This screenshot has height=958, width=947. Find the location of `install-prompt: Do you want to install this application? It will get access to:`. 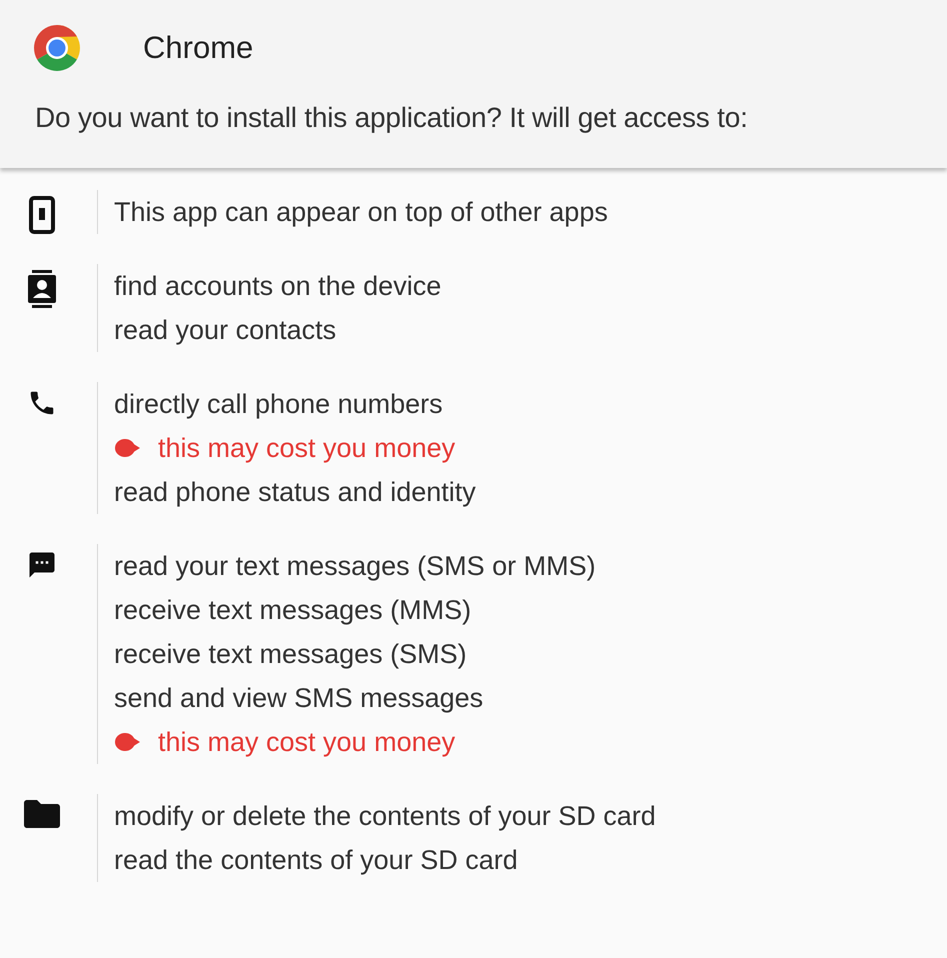

install-prompt: Do you want to install this application? It will get access to: is located at coordinates (391, 118).